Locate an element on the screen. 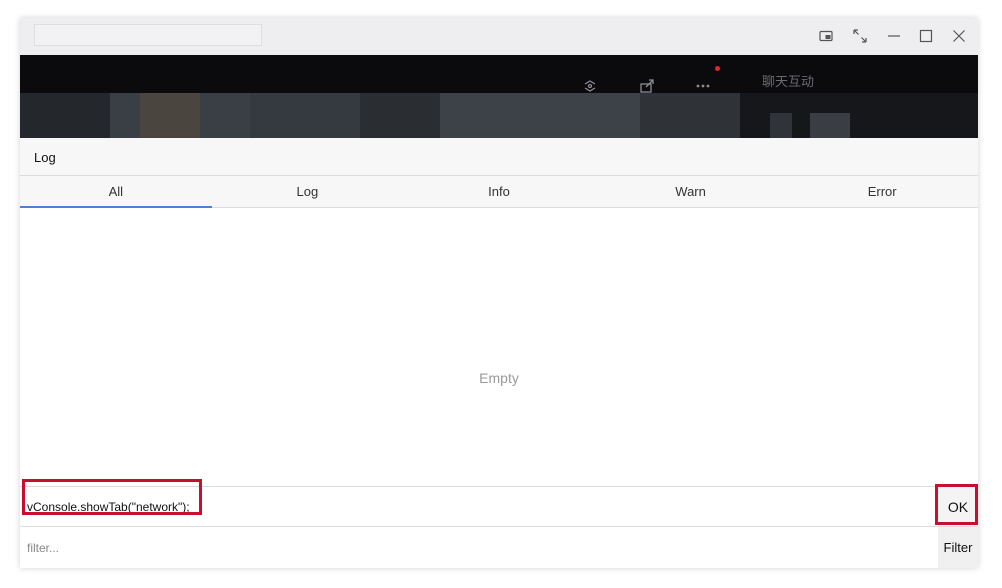  ok-button: OK is located at coordinates (958, 506).